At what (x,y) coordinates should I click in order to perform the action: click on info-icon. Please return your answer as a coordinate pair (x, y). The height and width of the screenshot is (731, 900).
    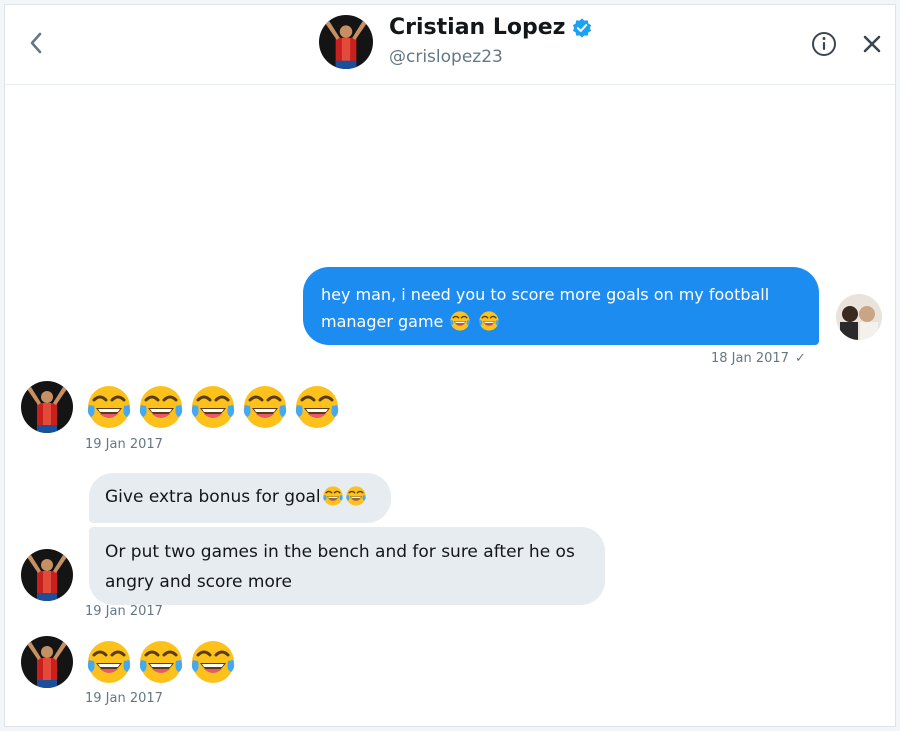
    Looking at the image, I should click on (824, 44).